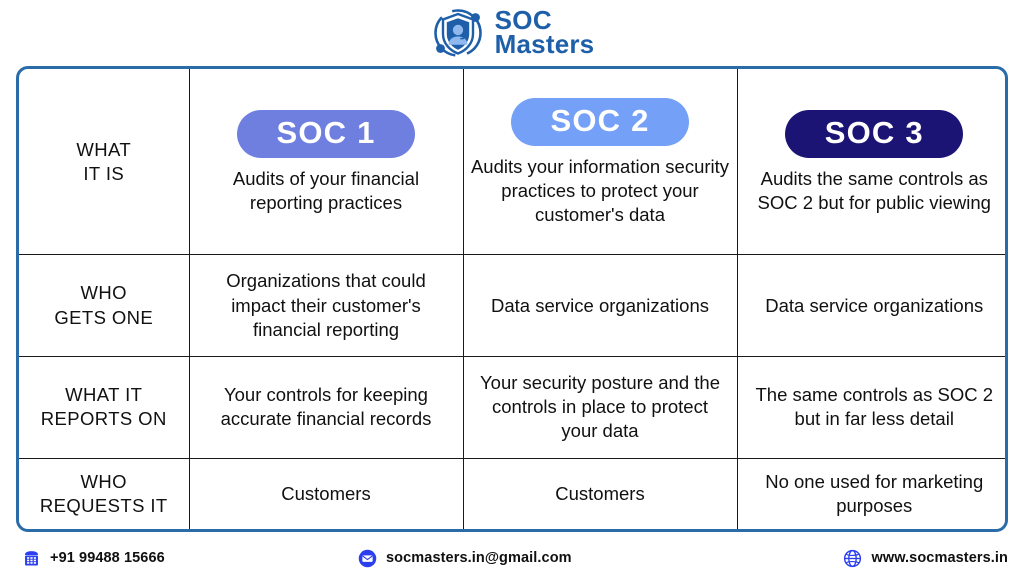 This screenshot has width=1024, height=576. I want to click on cell-soc3-who-requests-it: No one used for marketing purposes, so click(870, 493).